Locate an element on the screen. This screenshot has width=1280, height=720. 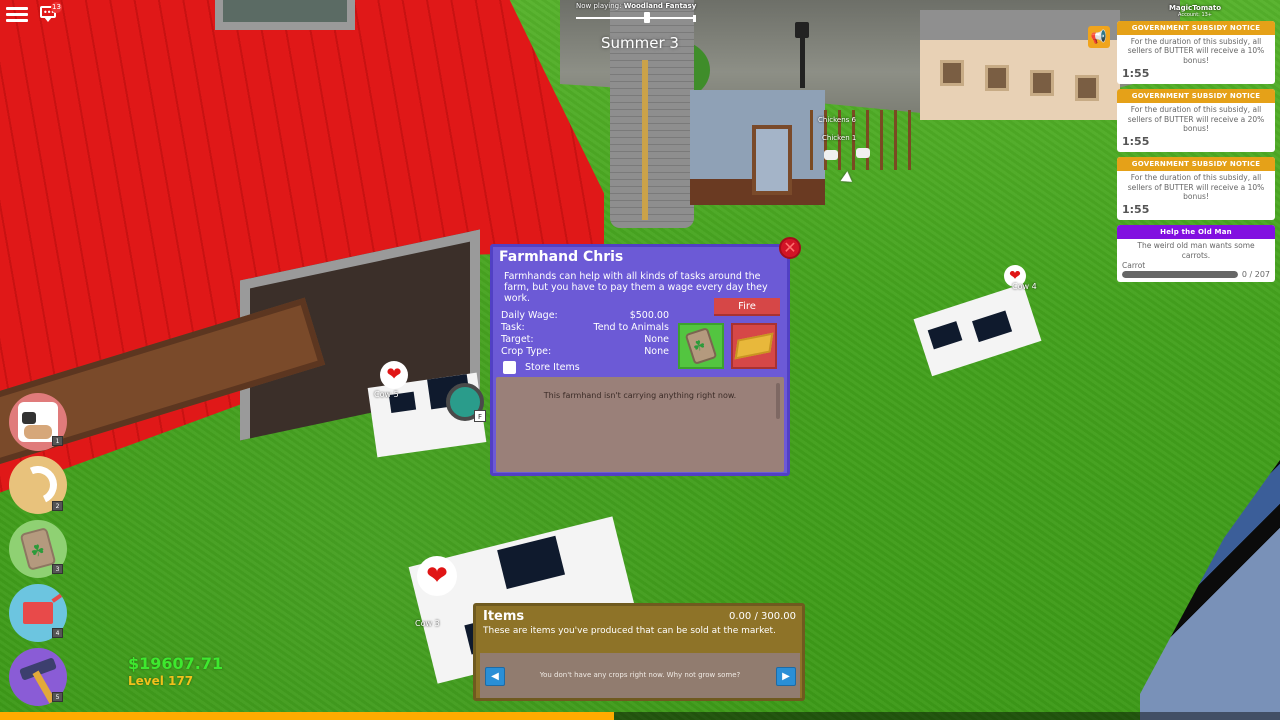
cow-3-label: Cow 3 is located at coordinates (427, 623).